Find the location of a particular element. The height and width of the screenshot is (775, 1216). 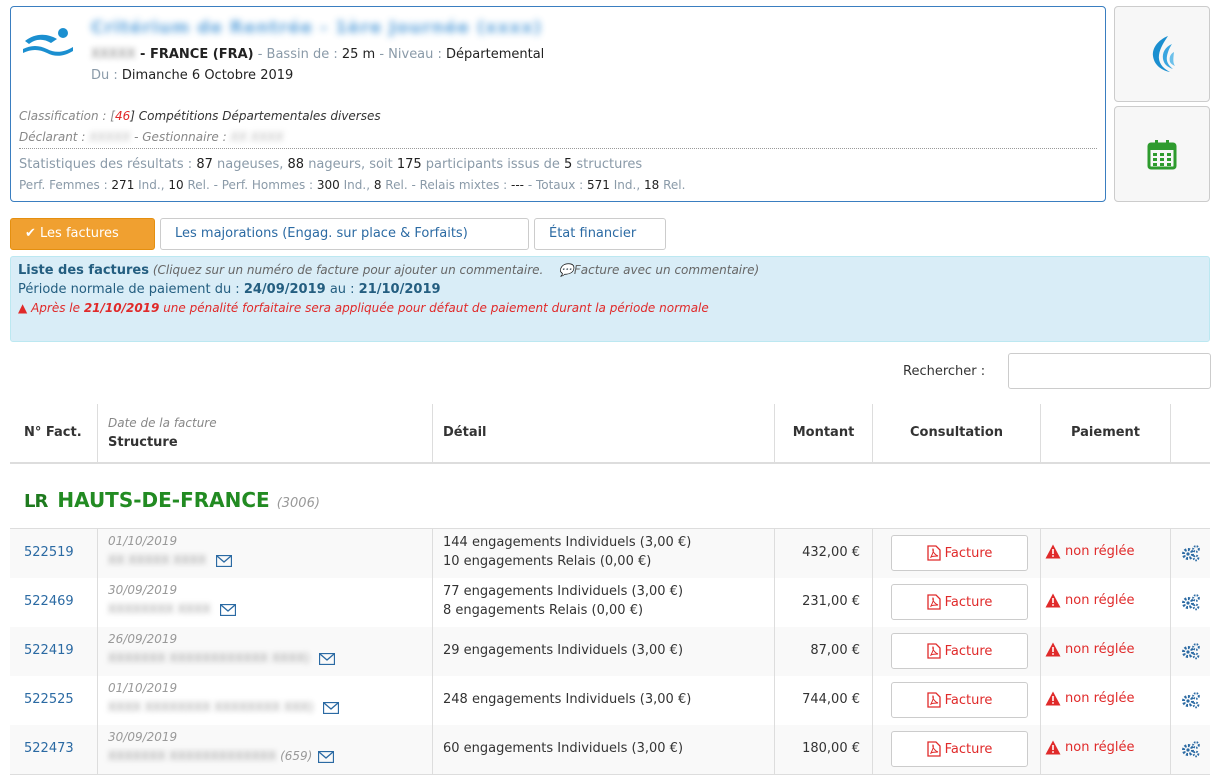

region-title: LR HAUTS-DE-FRANCE (3006) is located at coordinates (172, 500).